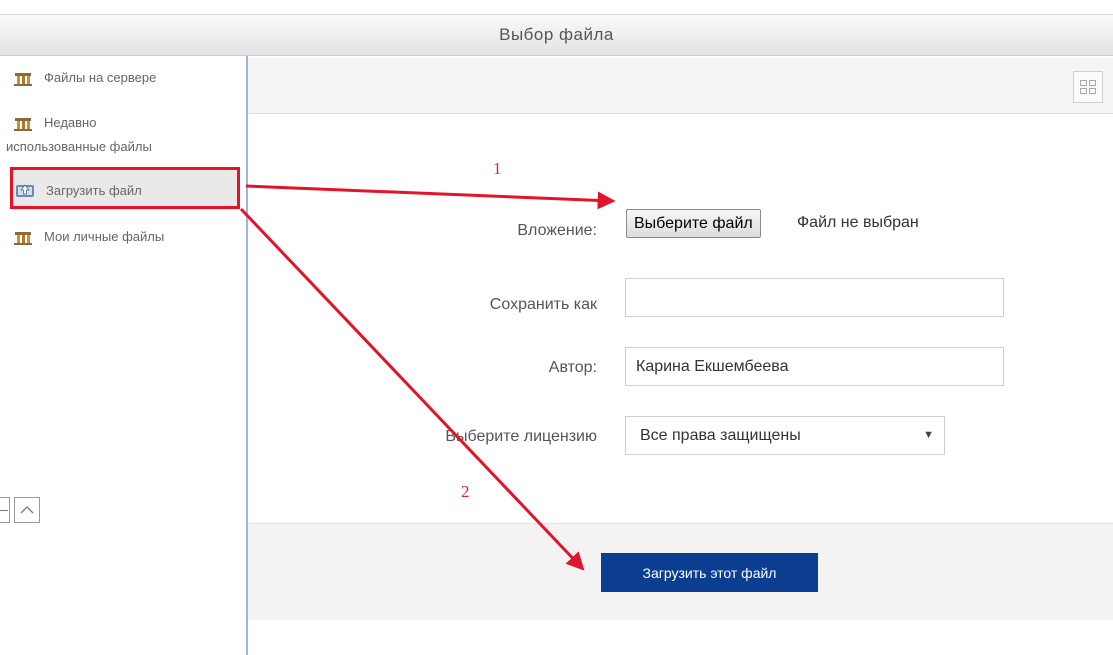 This screenshot has height=655, width=1113. I want to click on attachment-label: Вложение:, so click(557, 230).